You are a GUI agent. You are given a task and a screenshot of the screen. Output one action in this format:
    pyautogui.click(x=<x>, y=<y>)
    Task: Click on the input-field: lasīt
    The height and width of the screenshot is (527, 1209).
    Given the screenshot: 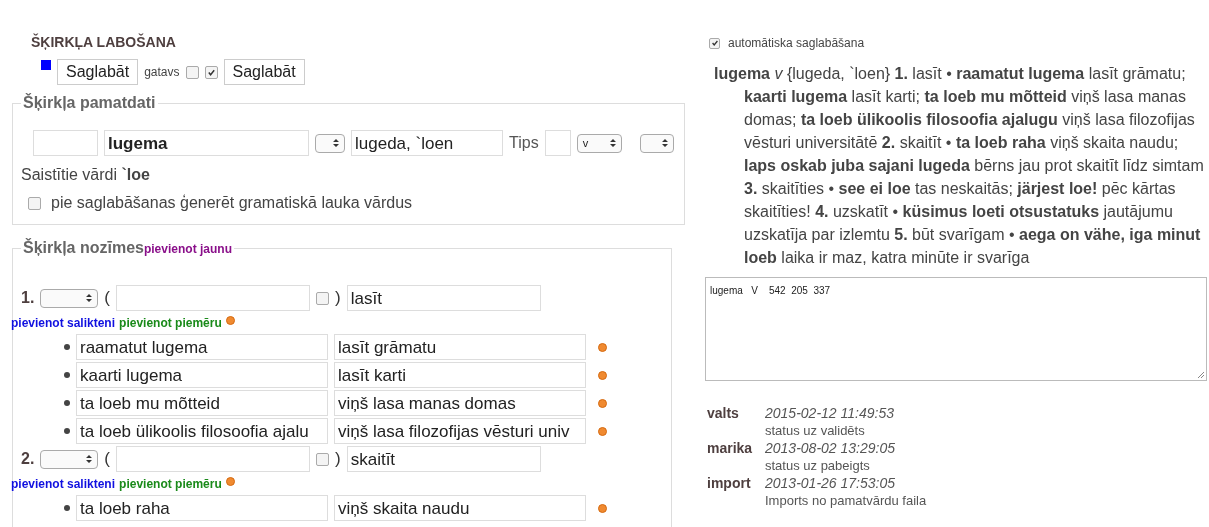 What is the action you would take?
    pyautogui.click(x=443, y=298)
    